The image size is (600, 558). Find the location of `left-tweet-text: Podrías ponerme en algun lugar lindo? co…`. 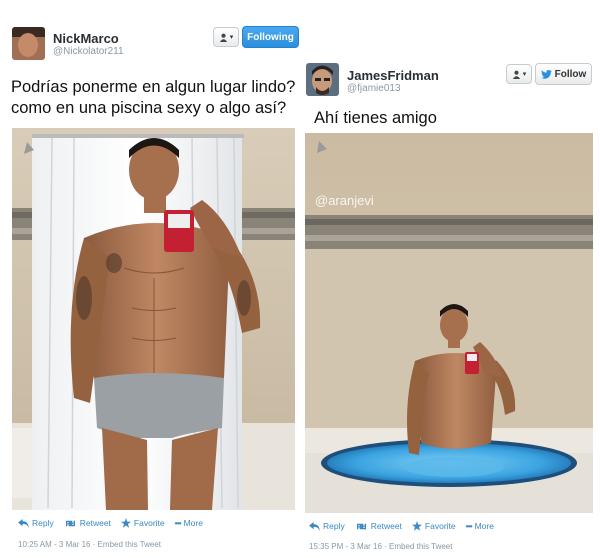

left-tweet-text: Podrías ponerme en algun lugar lindo? co… is located at coordinates (155, 98).